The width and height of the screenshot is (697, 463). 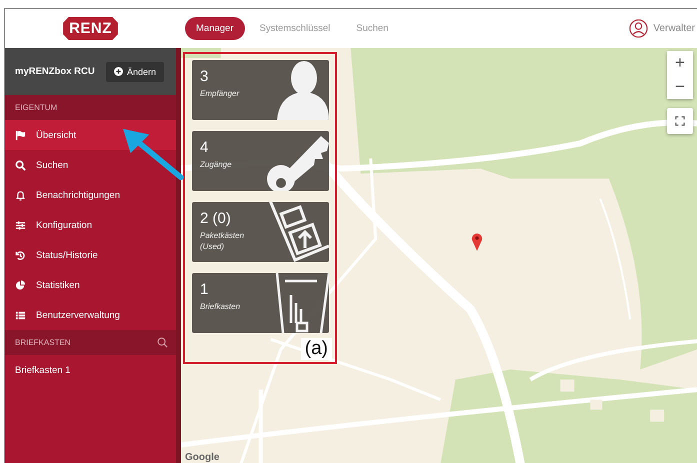 I want to click on flag-icon, so click(x=20, y=135).